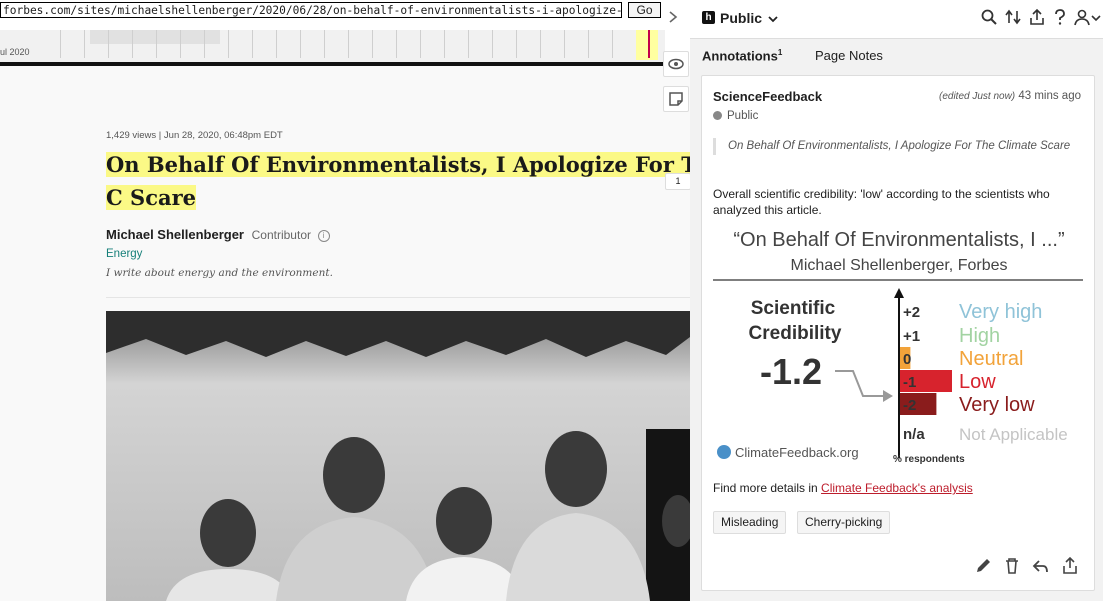 This screenshot has width=1103, height=601. I want to click on scale-label-1: High, so click(979, 336).